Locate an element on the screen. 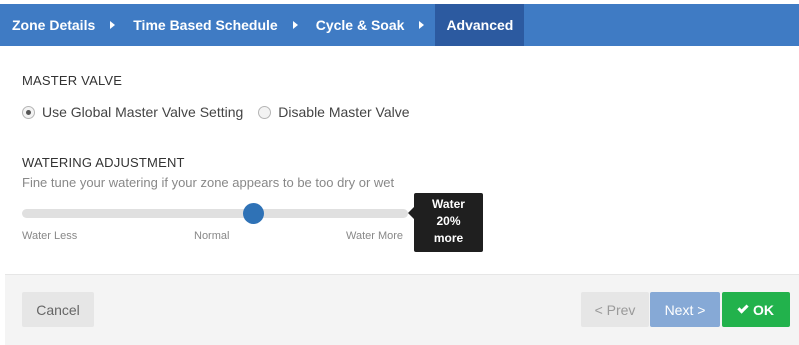 The image size is (799, 345). tooltip-line-2: 20% is located at coordinates (448, 221).